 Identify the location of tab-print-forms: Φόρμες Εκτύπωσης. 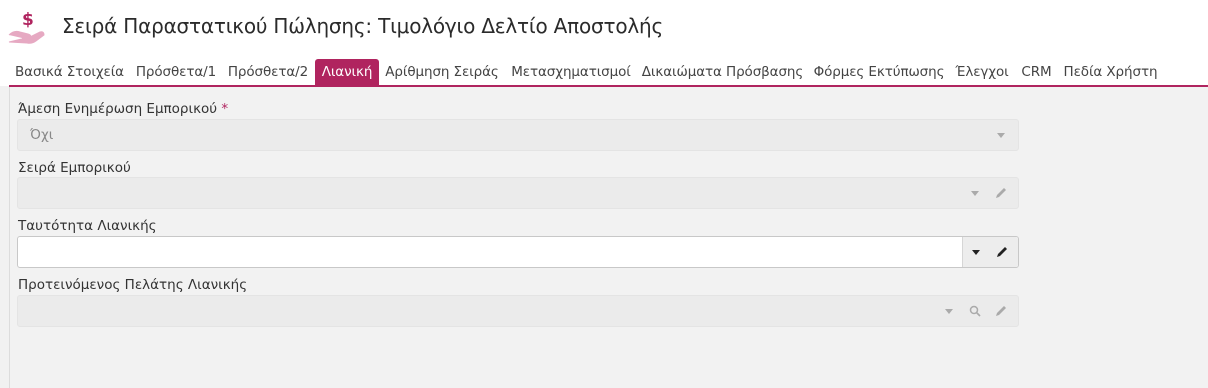
(879, 72).